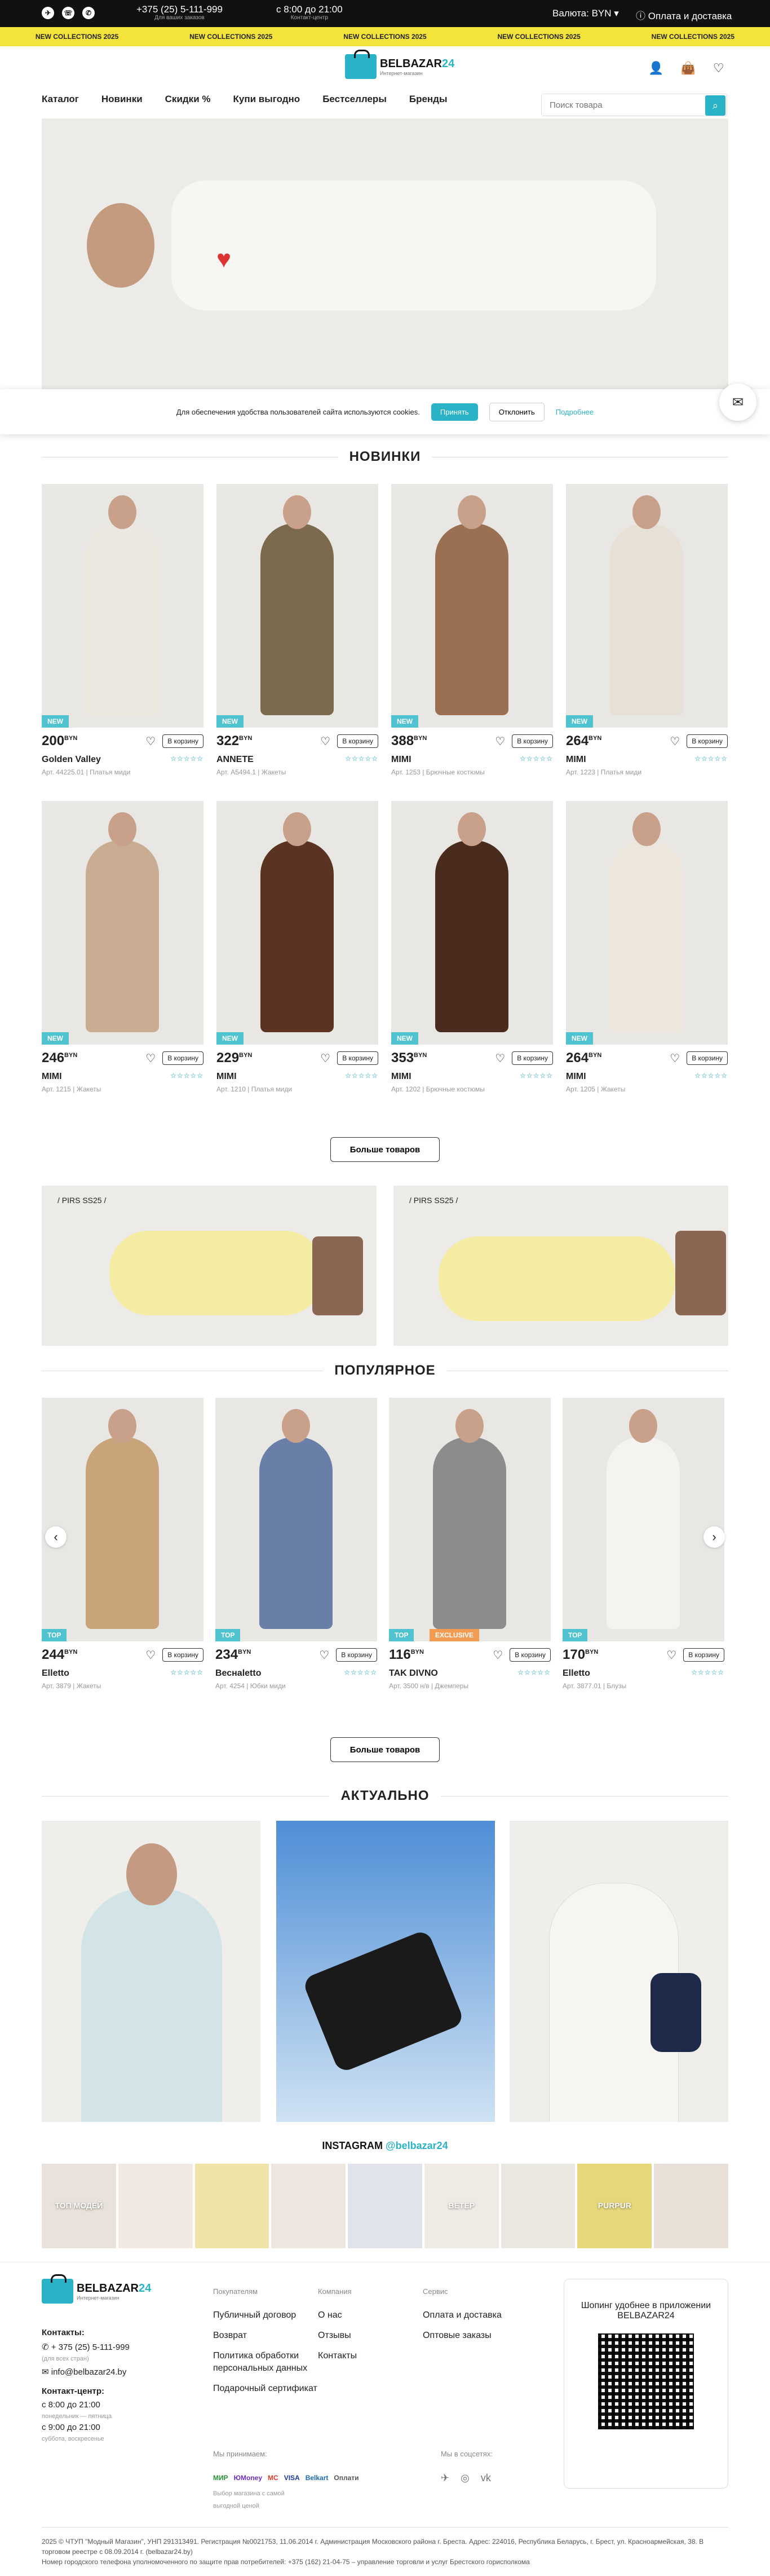 The image size is (770, 2576). I want to click on more-popular-button: Больше товаров, so click(385, 1750).